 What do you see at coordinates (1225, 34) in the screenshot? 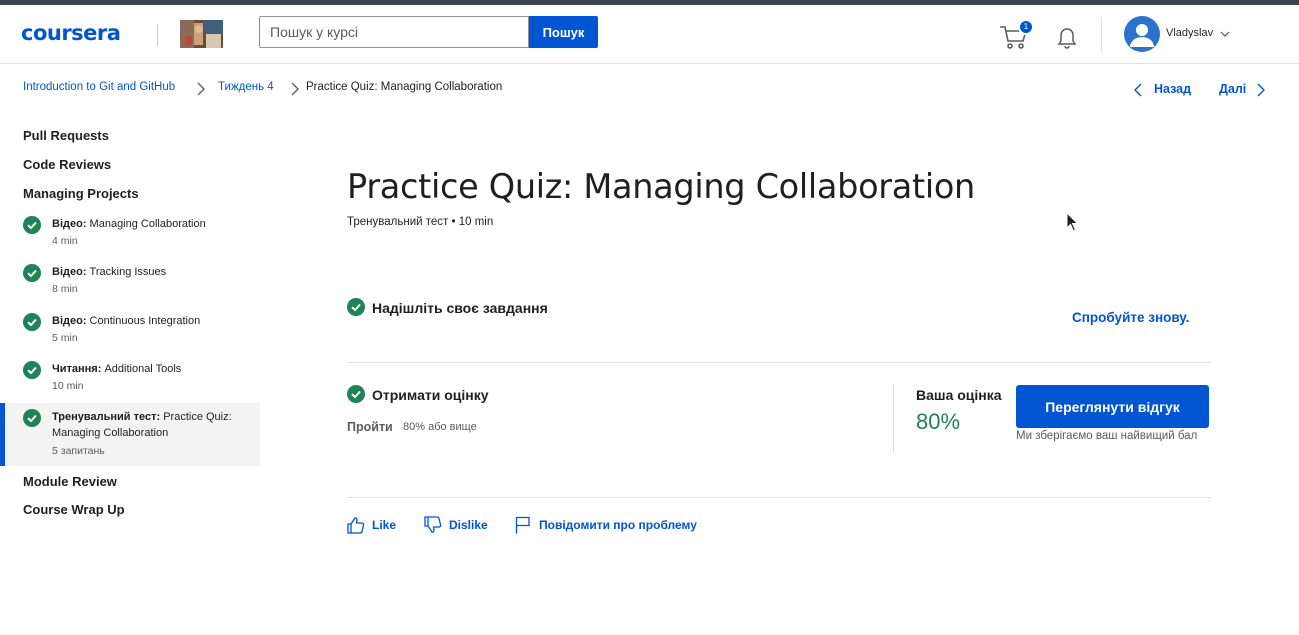
I see `chevron-down-icon` at bounding box center [1225, 34].